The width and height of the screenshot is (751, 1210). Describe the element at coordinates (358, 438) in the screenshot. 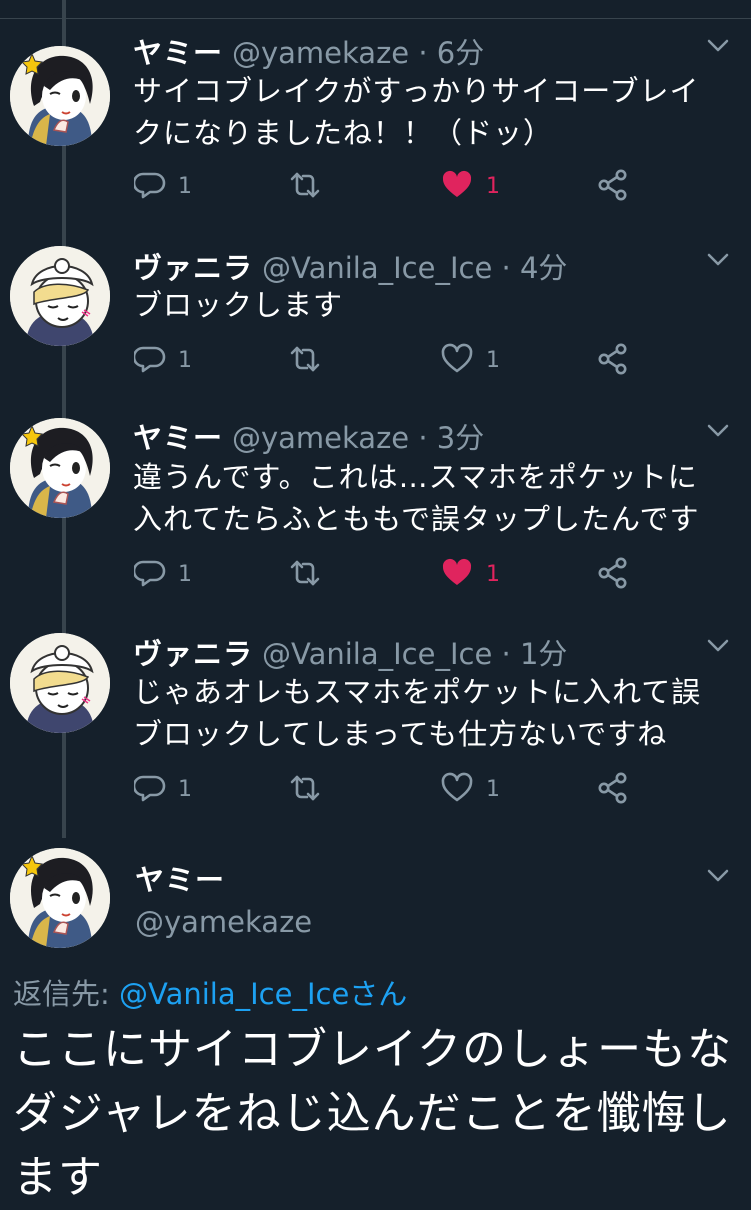

I see `handle-timestamp: @yamekaze · 3分` at that location.